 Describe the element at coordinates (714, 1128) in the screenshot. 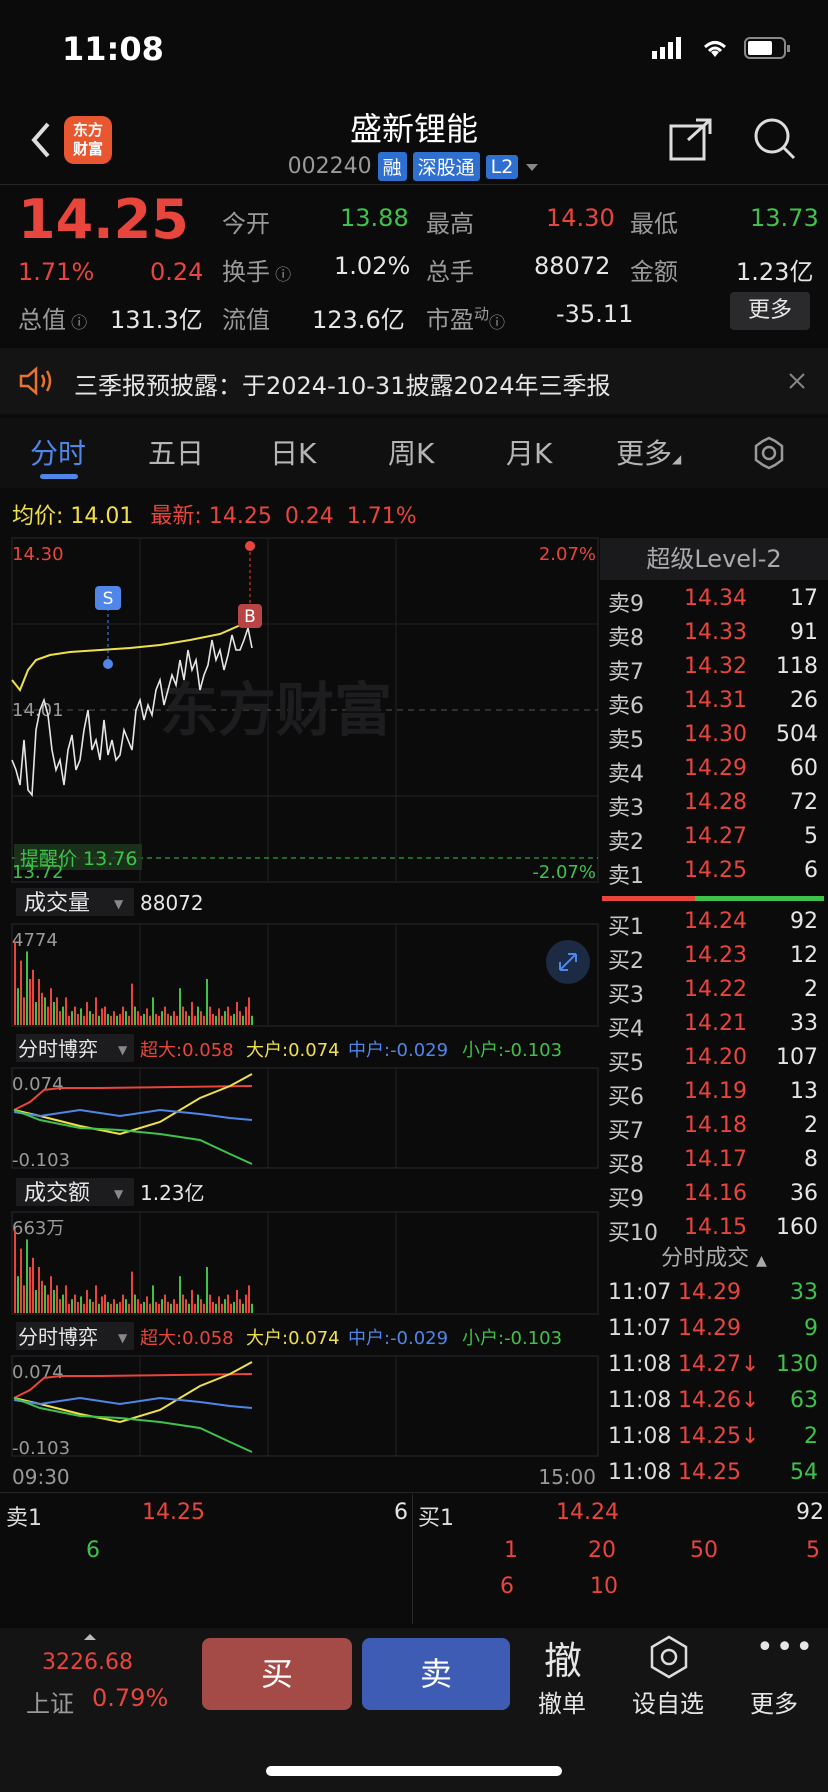

I see `orderbook-row: 买7 14.18 2` at that location.